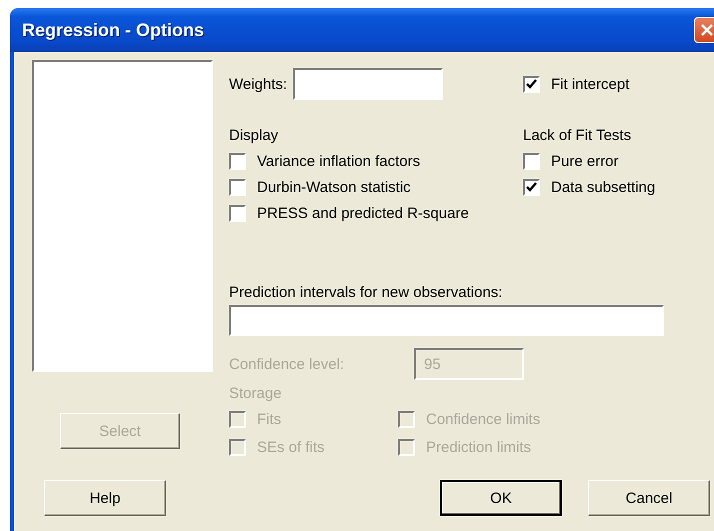 This screenshot has width=714, height=531. Describe the element at coordinates (603, 187) in the screenshot. I see `checkbox-label: Data subsetting` at that location.